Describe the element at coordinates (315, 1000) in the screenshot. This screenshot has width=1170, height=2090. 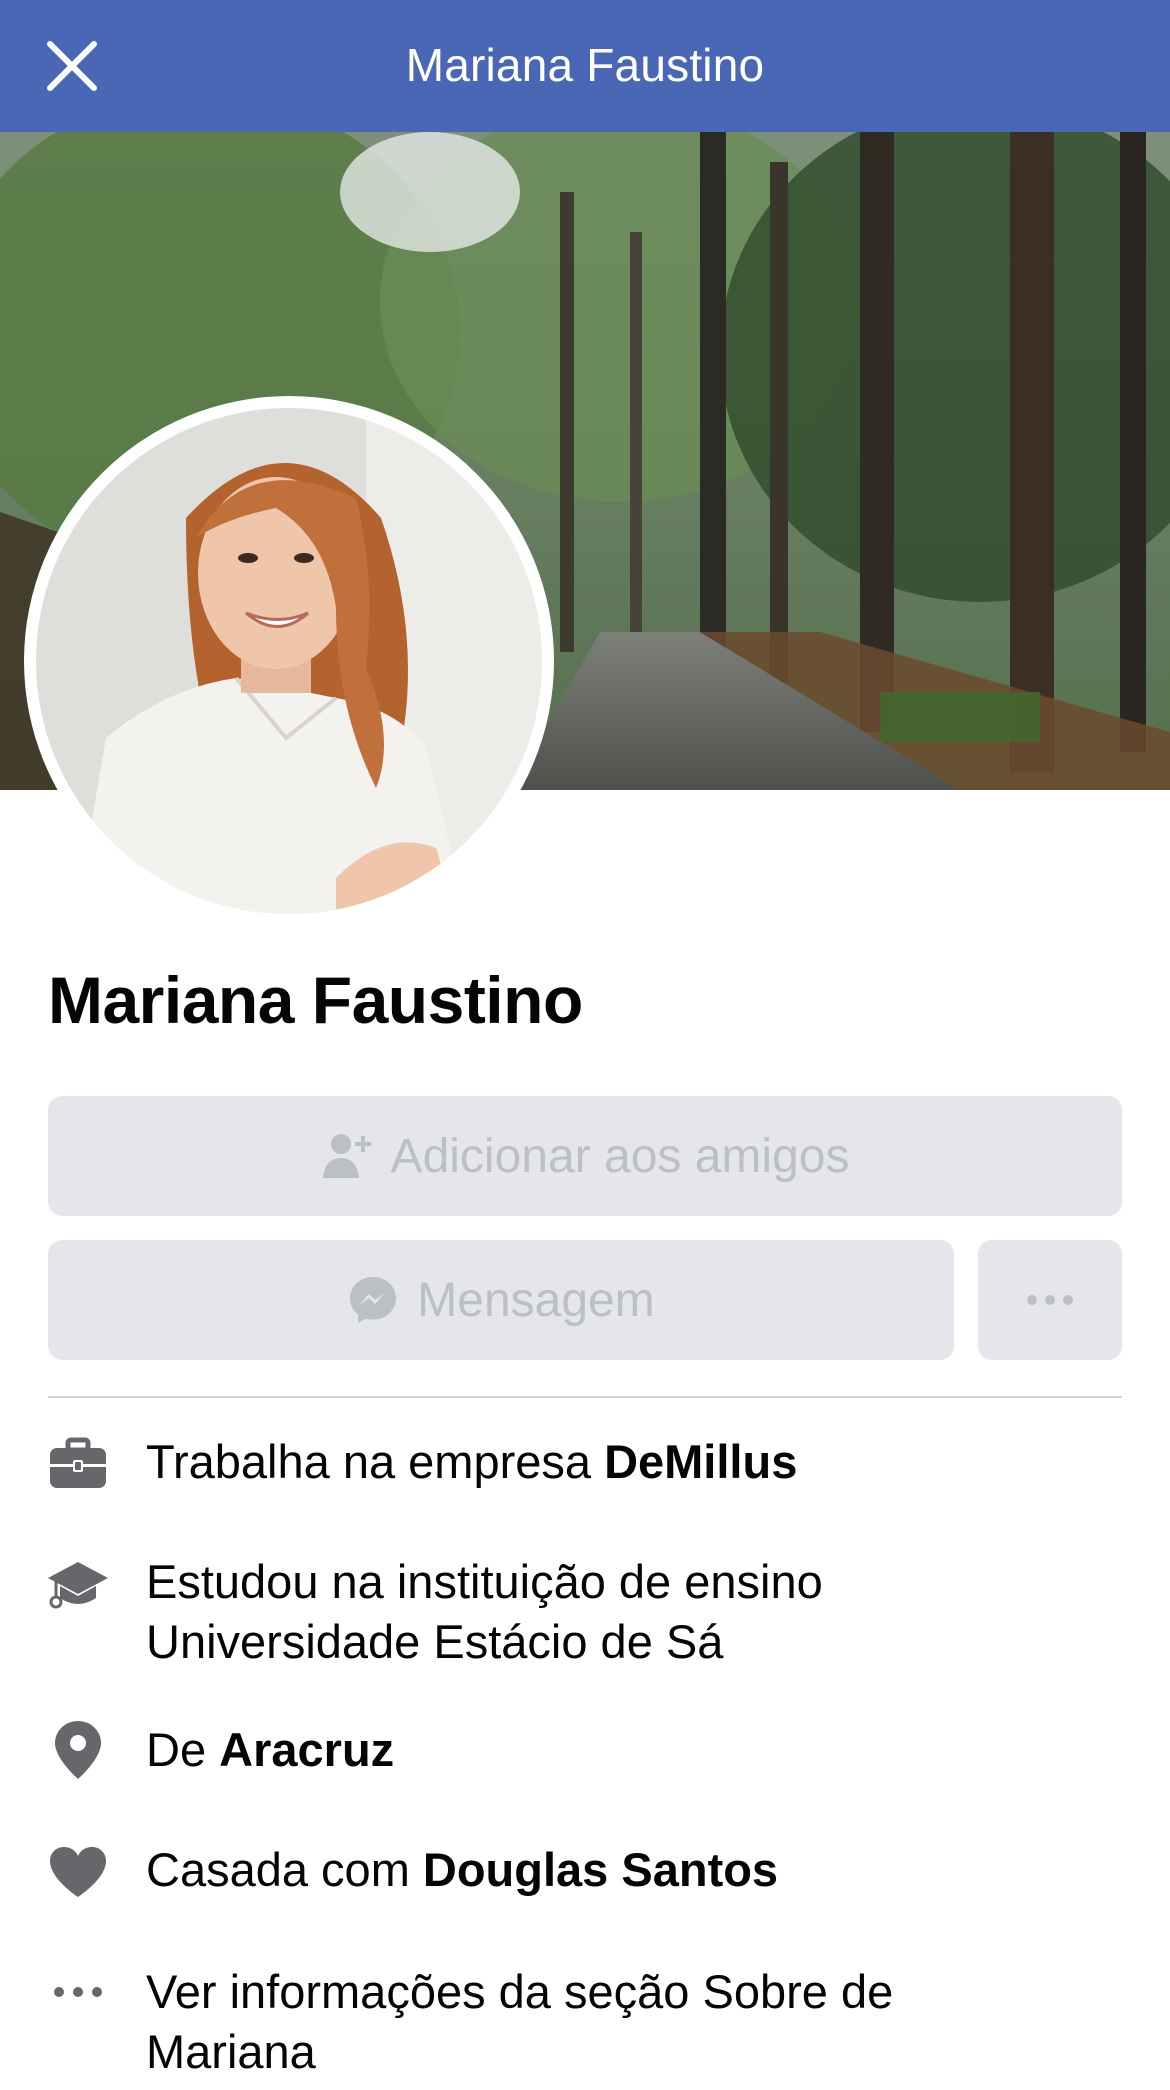
I see `profile-name: Mariana Faustino` at that location.